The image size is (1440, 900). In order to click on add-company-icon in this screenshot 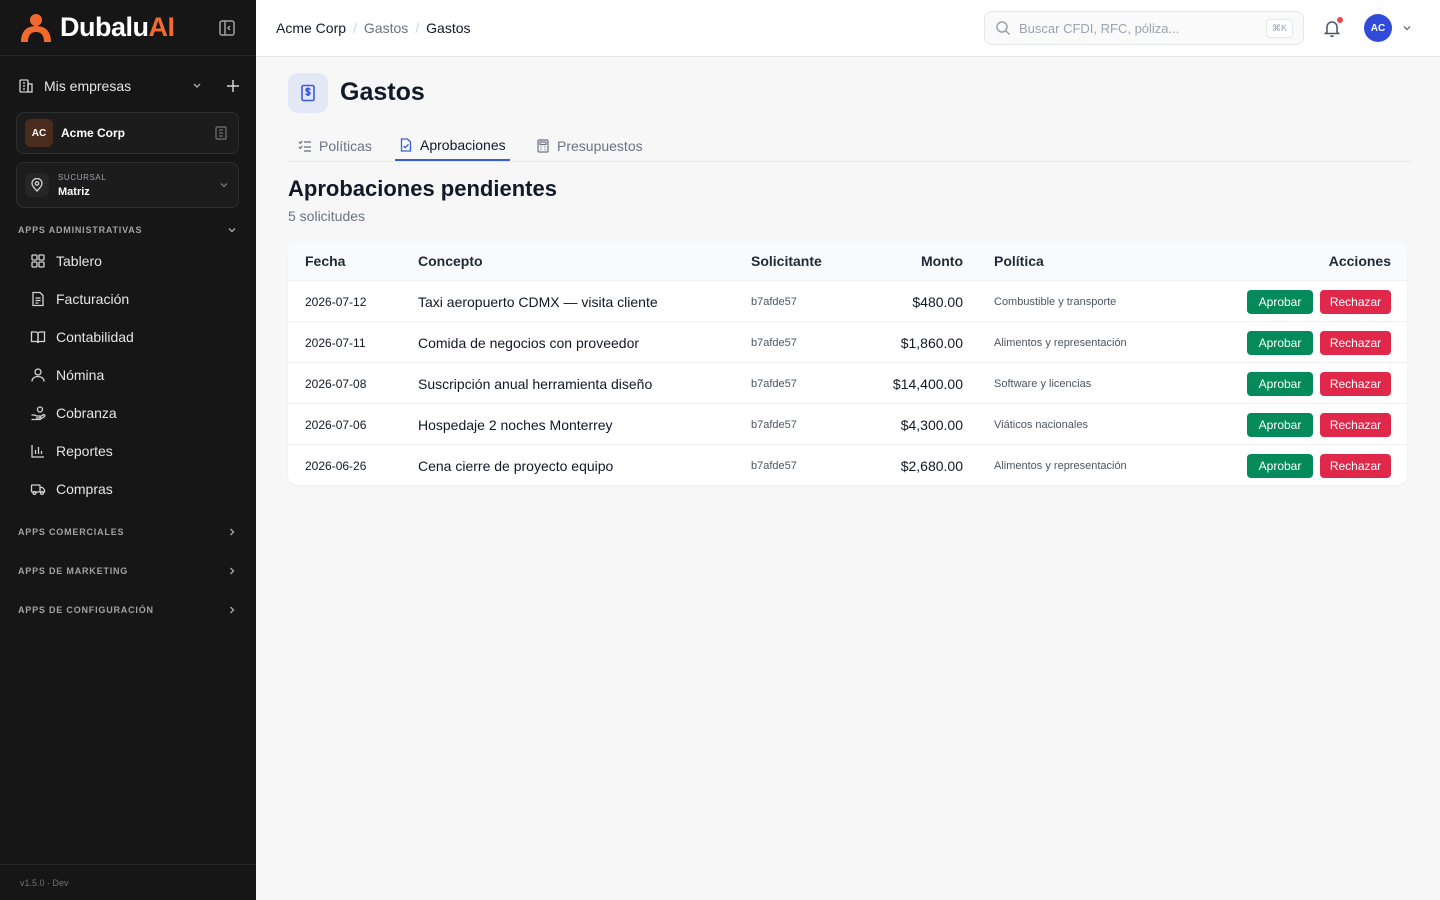, I will do `click(233, 86)`.